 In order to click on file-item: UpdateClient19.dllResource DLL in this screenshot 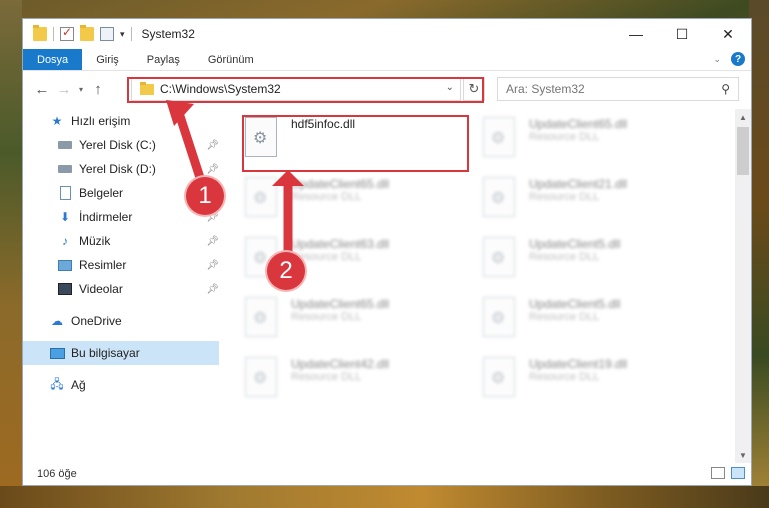, I will do `click(555, 377)`.